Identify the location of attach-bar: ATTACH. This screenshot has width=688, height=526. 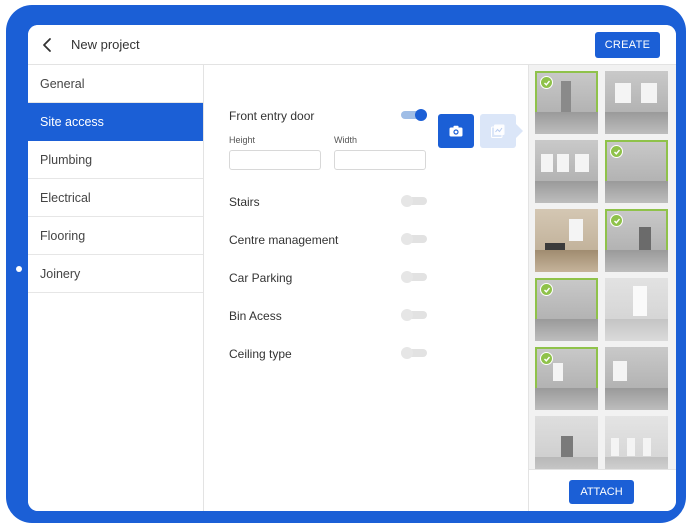
(602, 490).